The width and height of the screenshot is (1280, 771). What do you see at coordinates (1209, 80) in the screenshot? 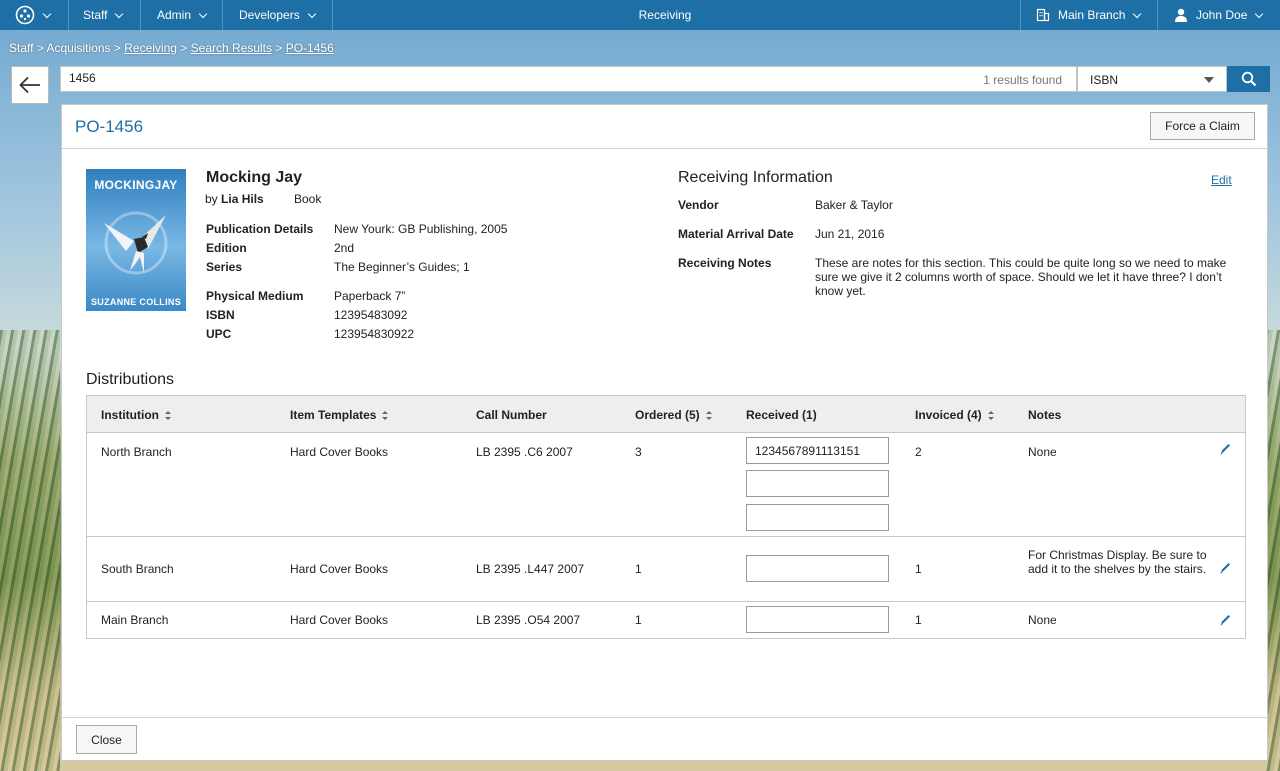
I see `dropdown-caret-icon` at bounding box center [1209, 80].